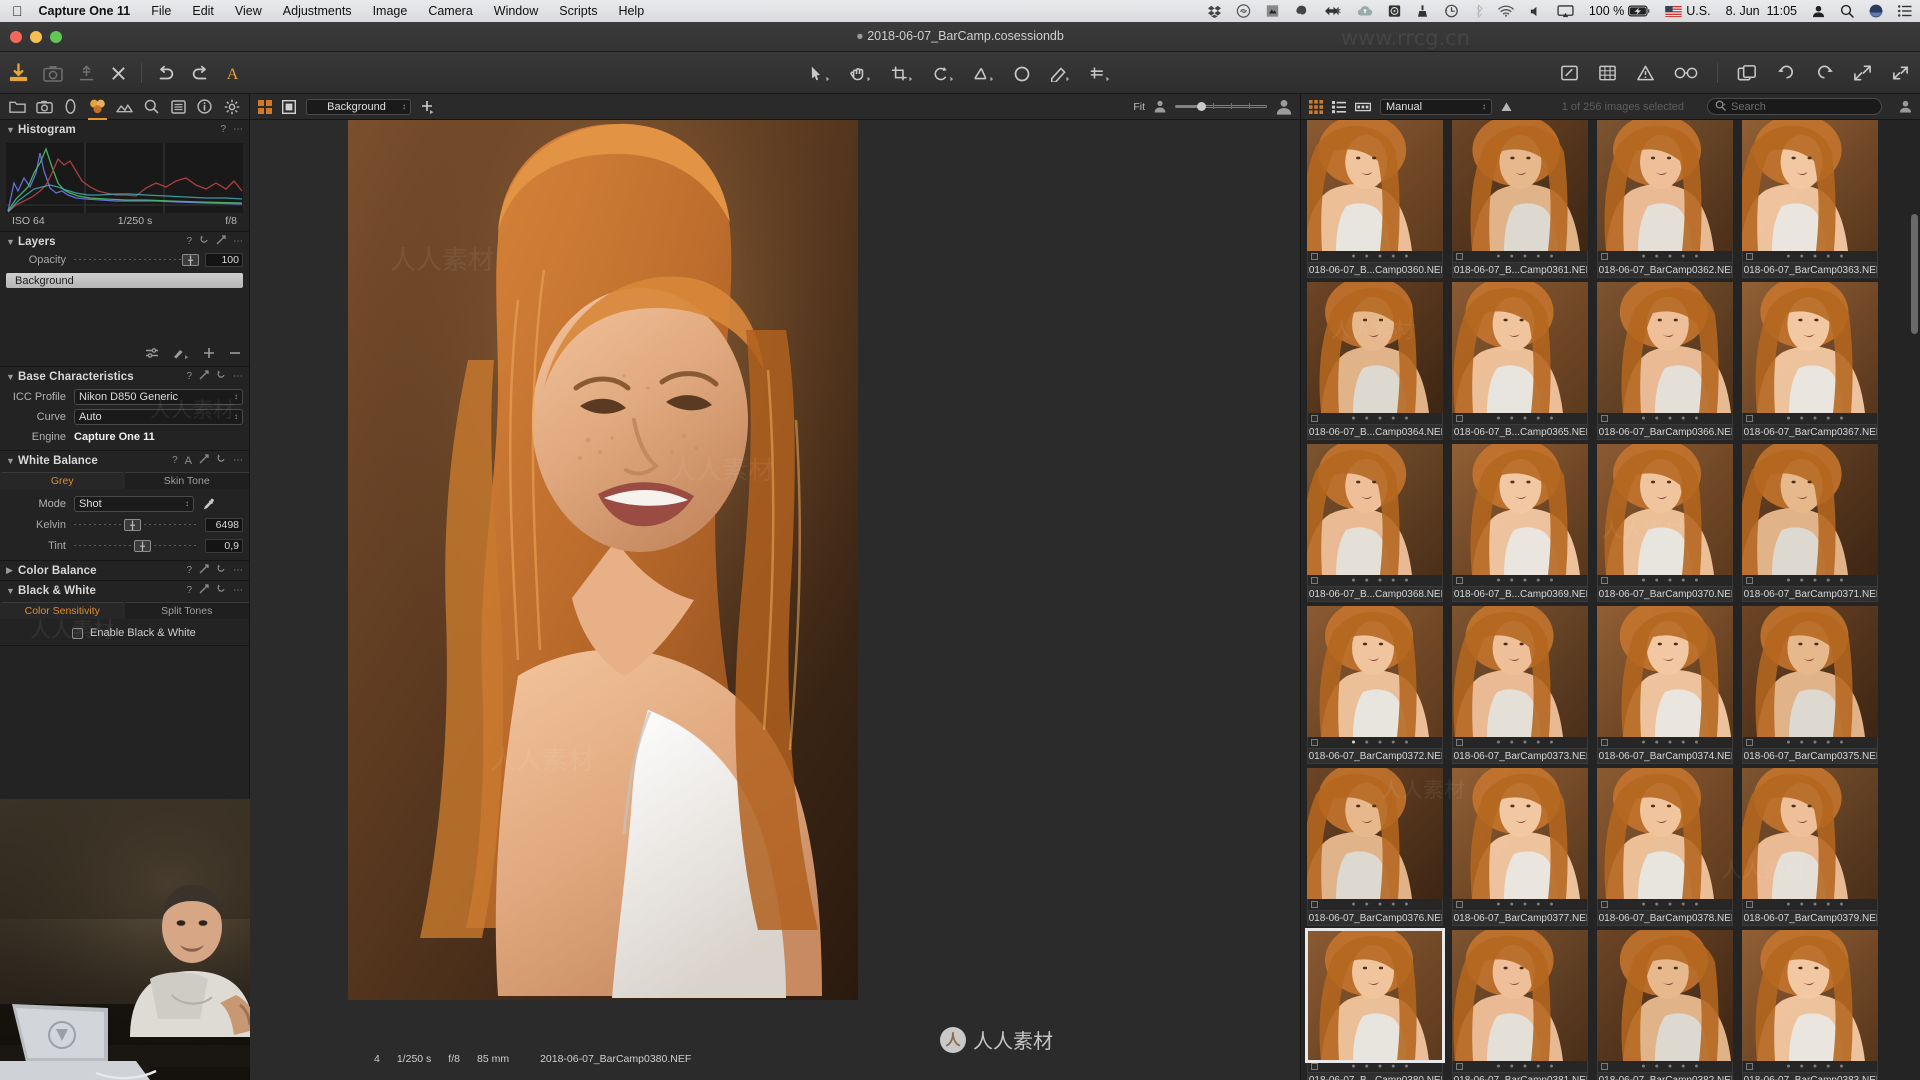  What do you see at coordinates (1810, 523) in the screenshot?
I see `thumbnail-cell: ● ● ● ● ● 2018-06-07_BarCamp0371.NEF` at bounding box center [1810, 523].